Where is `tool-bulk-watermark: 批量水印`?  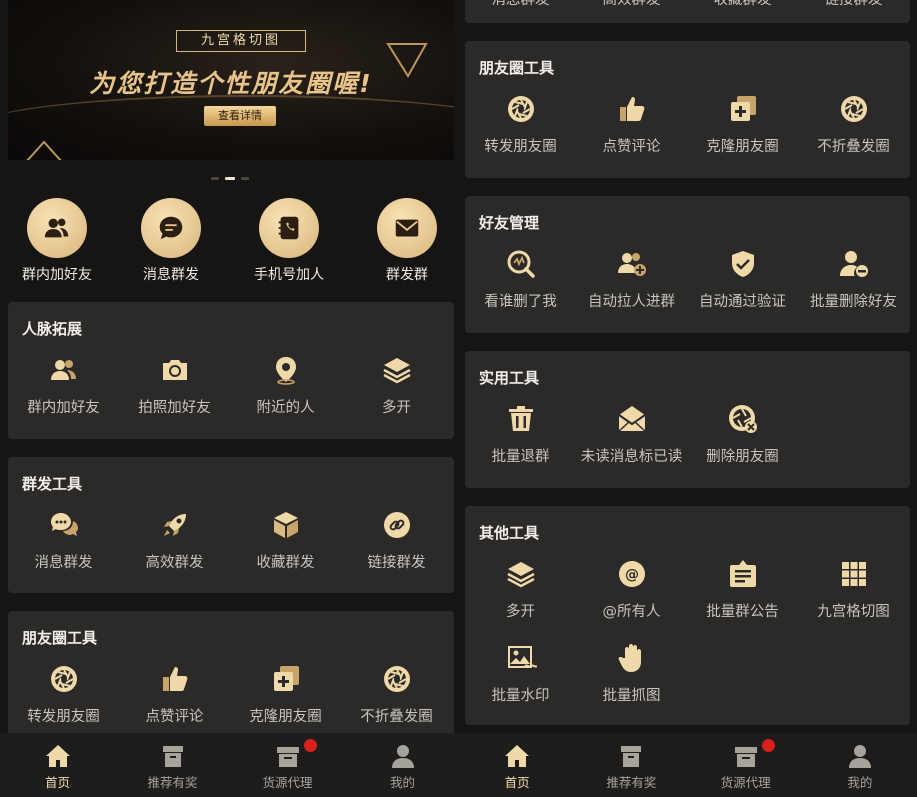
tool-bulk-watermark: 批量水印 is located at coordinates (520, 673).